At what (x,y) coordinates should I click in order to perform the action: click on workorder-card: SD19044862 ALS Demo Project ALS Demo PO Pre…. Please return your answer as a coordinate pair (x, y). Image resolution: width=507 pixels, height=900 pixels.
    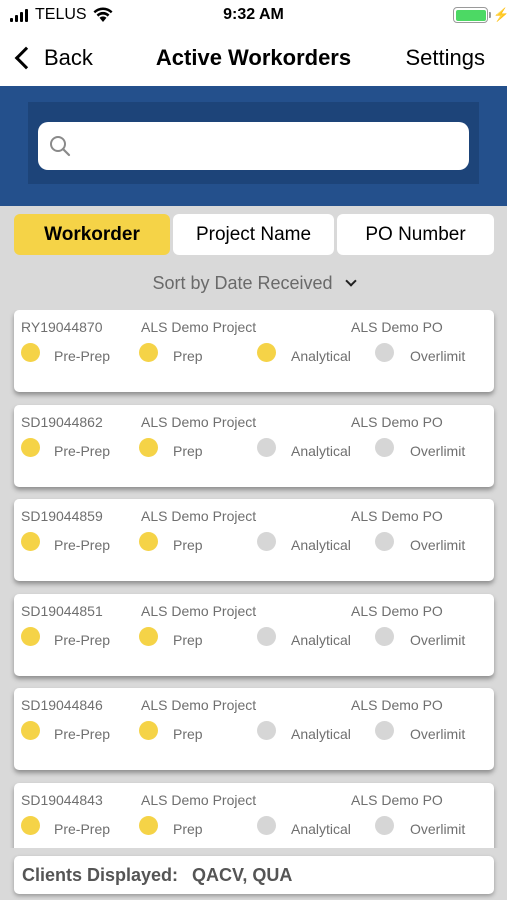
    Looking at the image, I should click on (254, 445).